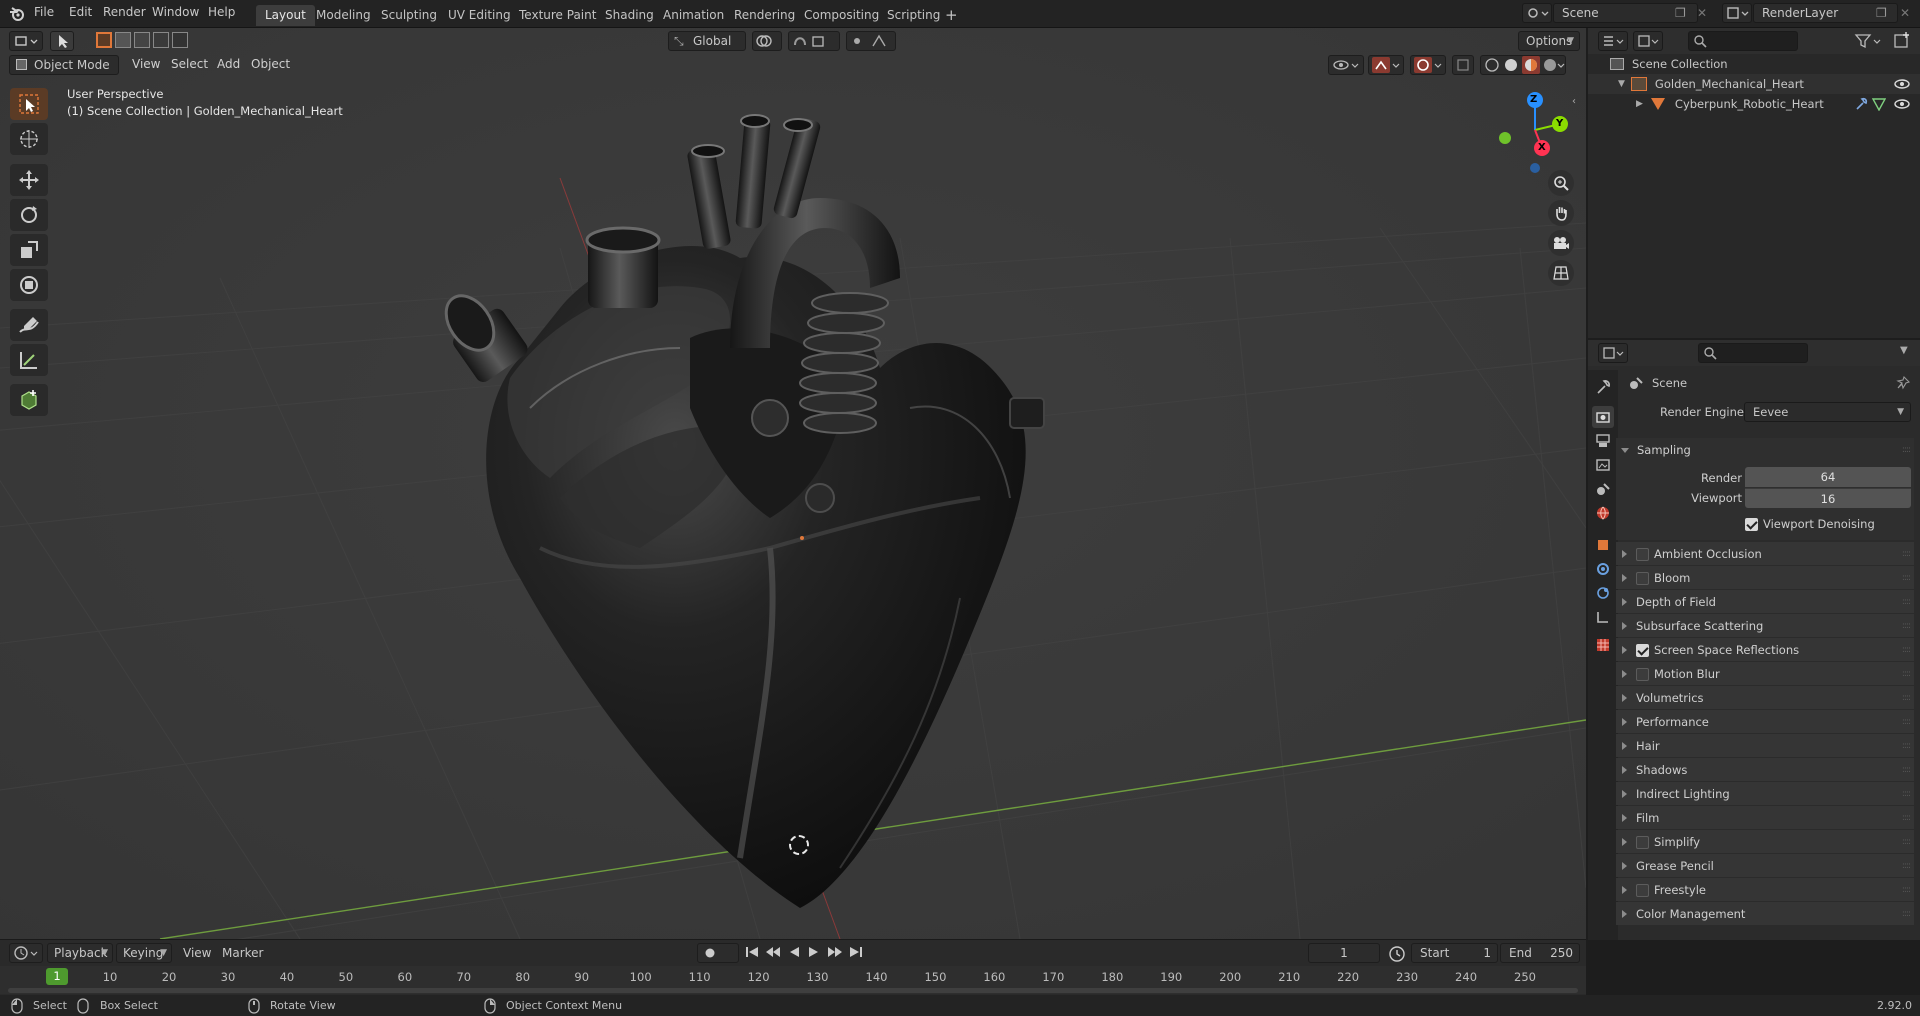  What do you see at coordinates (29, 250) in the screenshot?
I see `scale-tool-icon` at bounding box center [29, 250].